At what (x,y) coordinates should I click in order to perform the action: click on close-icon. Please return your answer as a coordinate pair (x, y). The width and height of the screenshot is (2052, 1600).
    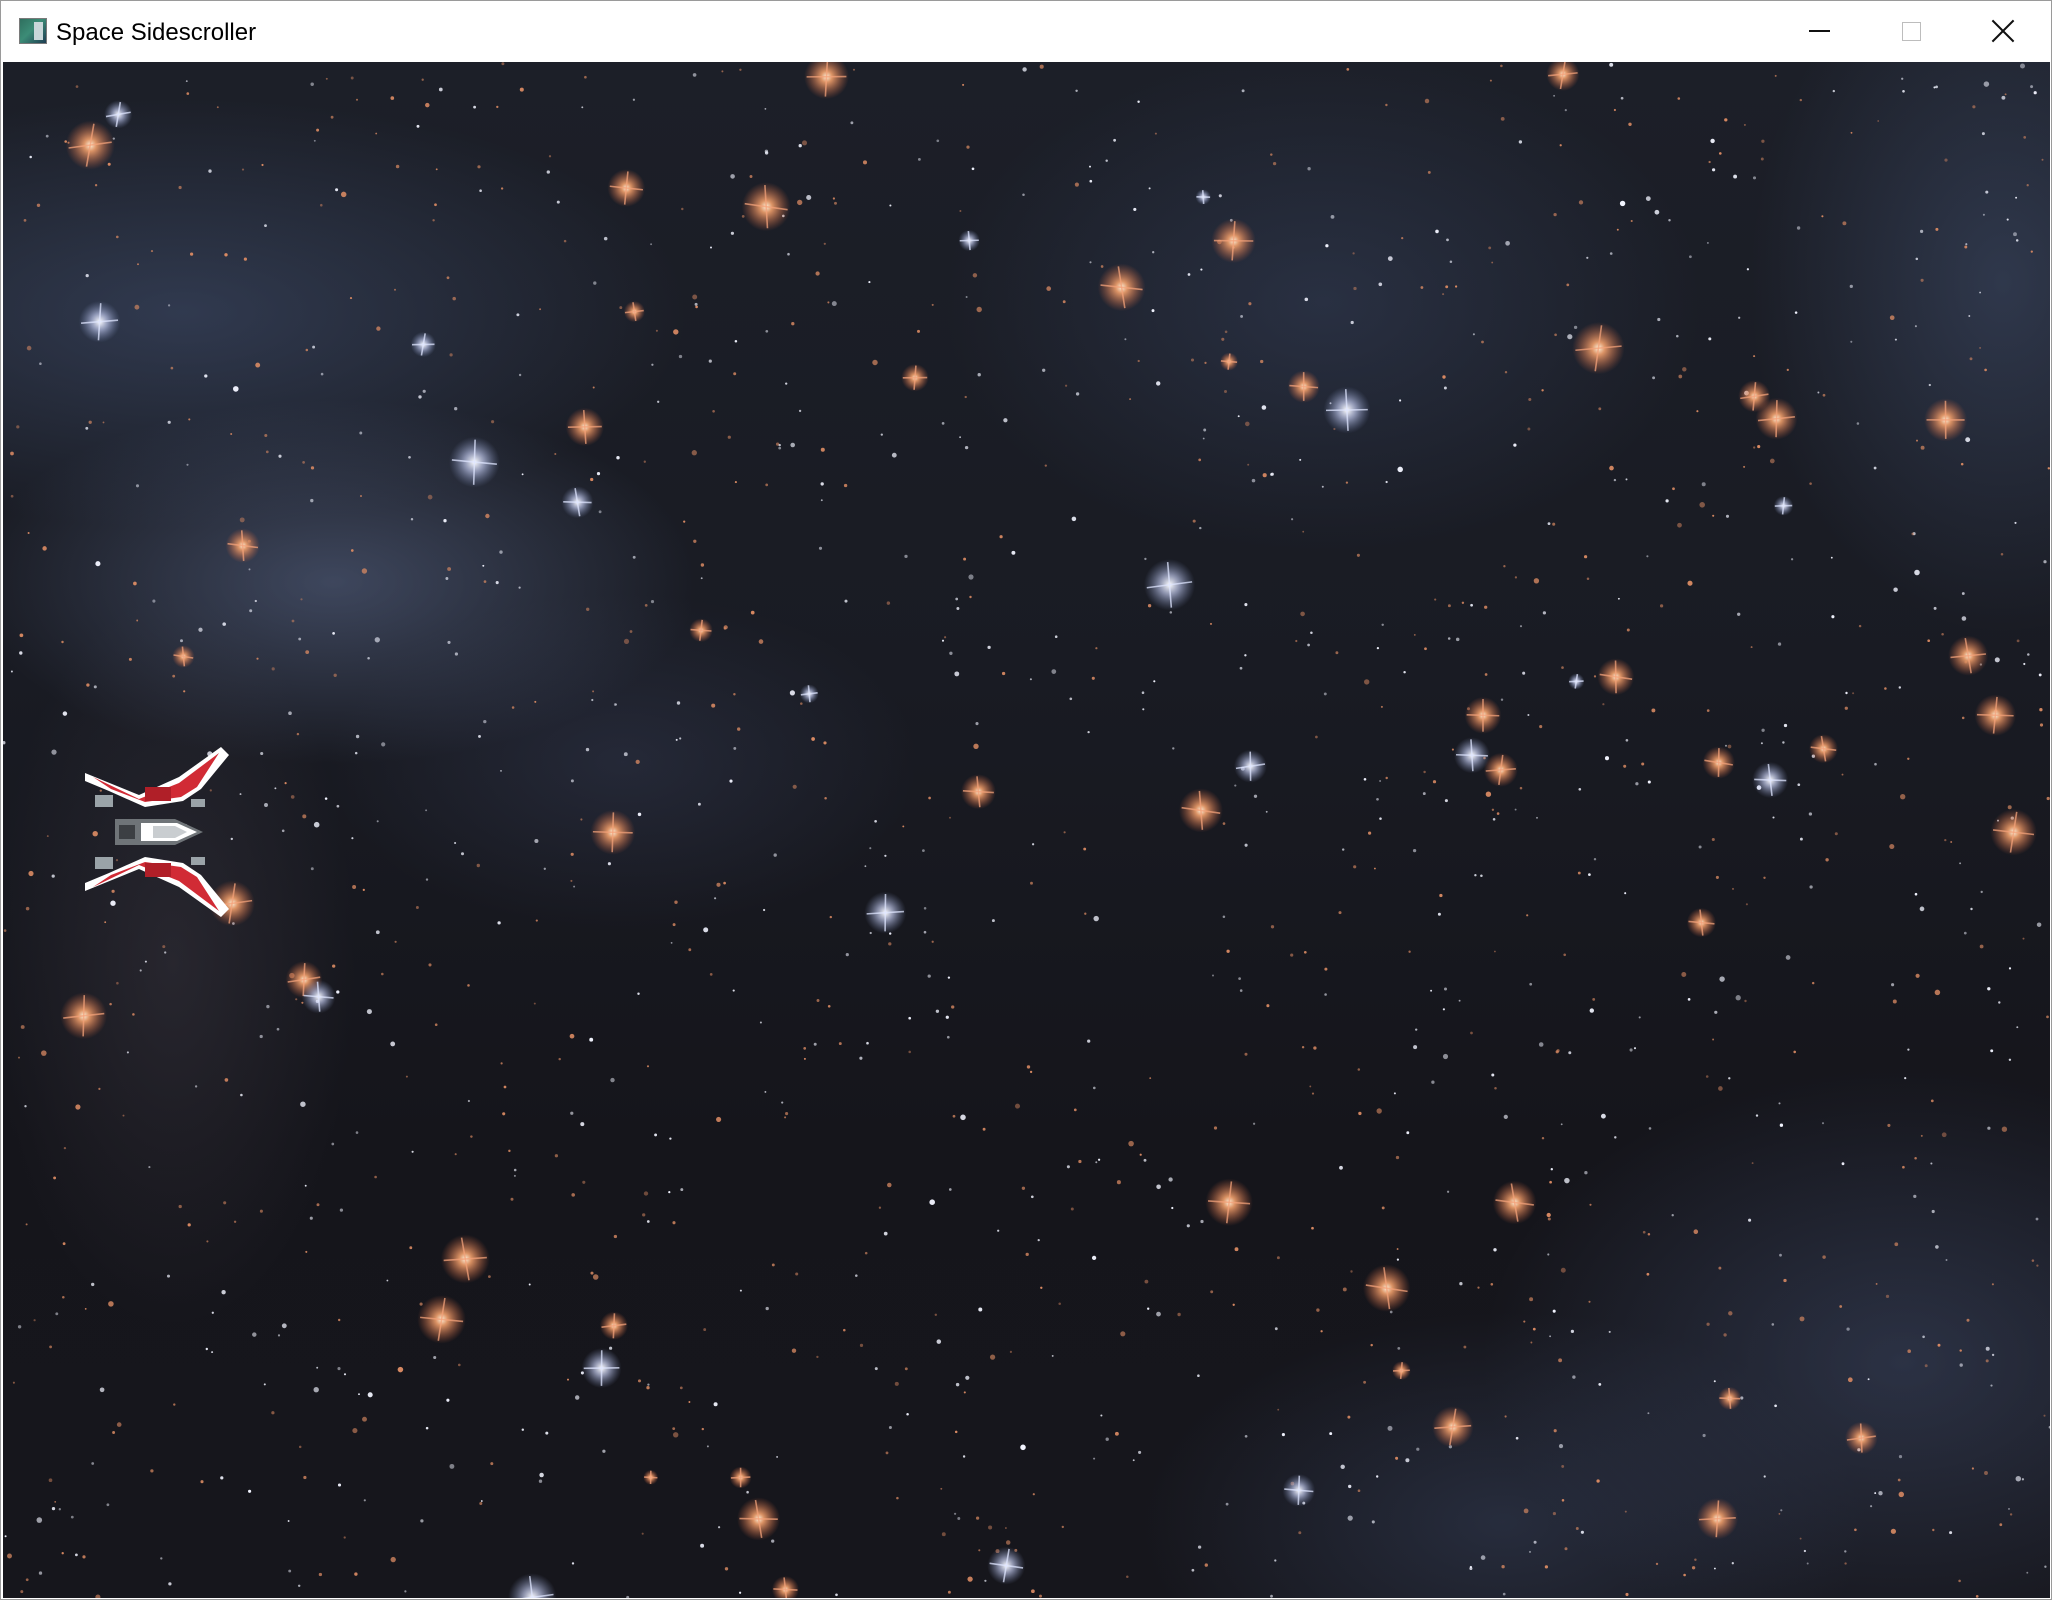
    Looking at the image, I should click on (2003, 31).